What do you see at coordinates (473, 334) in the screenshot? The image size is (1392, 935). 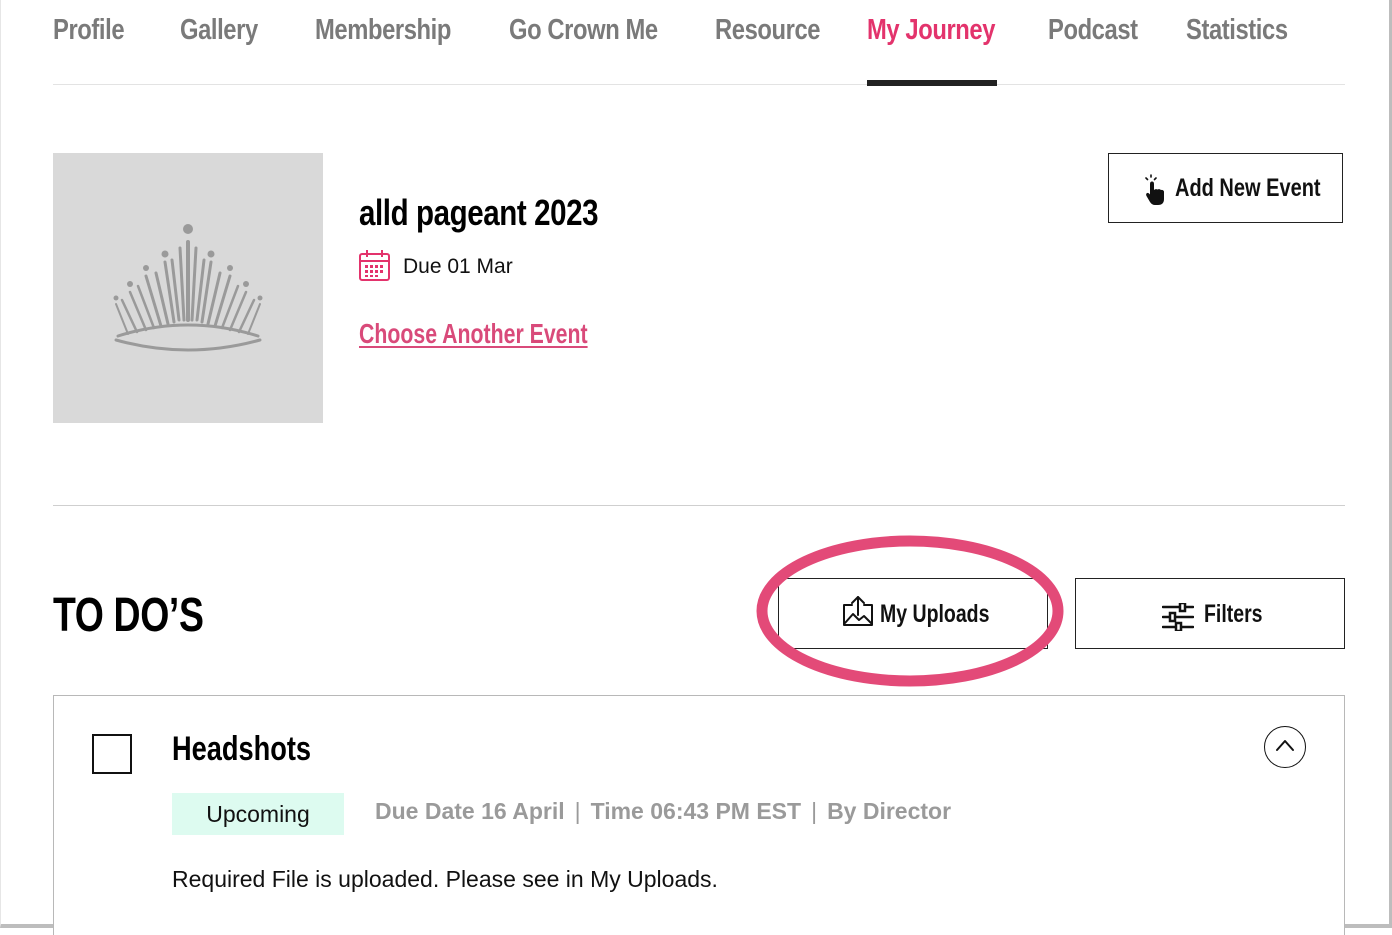 I see `choose-another-event-link: Choose Another Event` at bounding box center [473, 334].